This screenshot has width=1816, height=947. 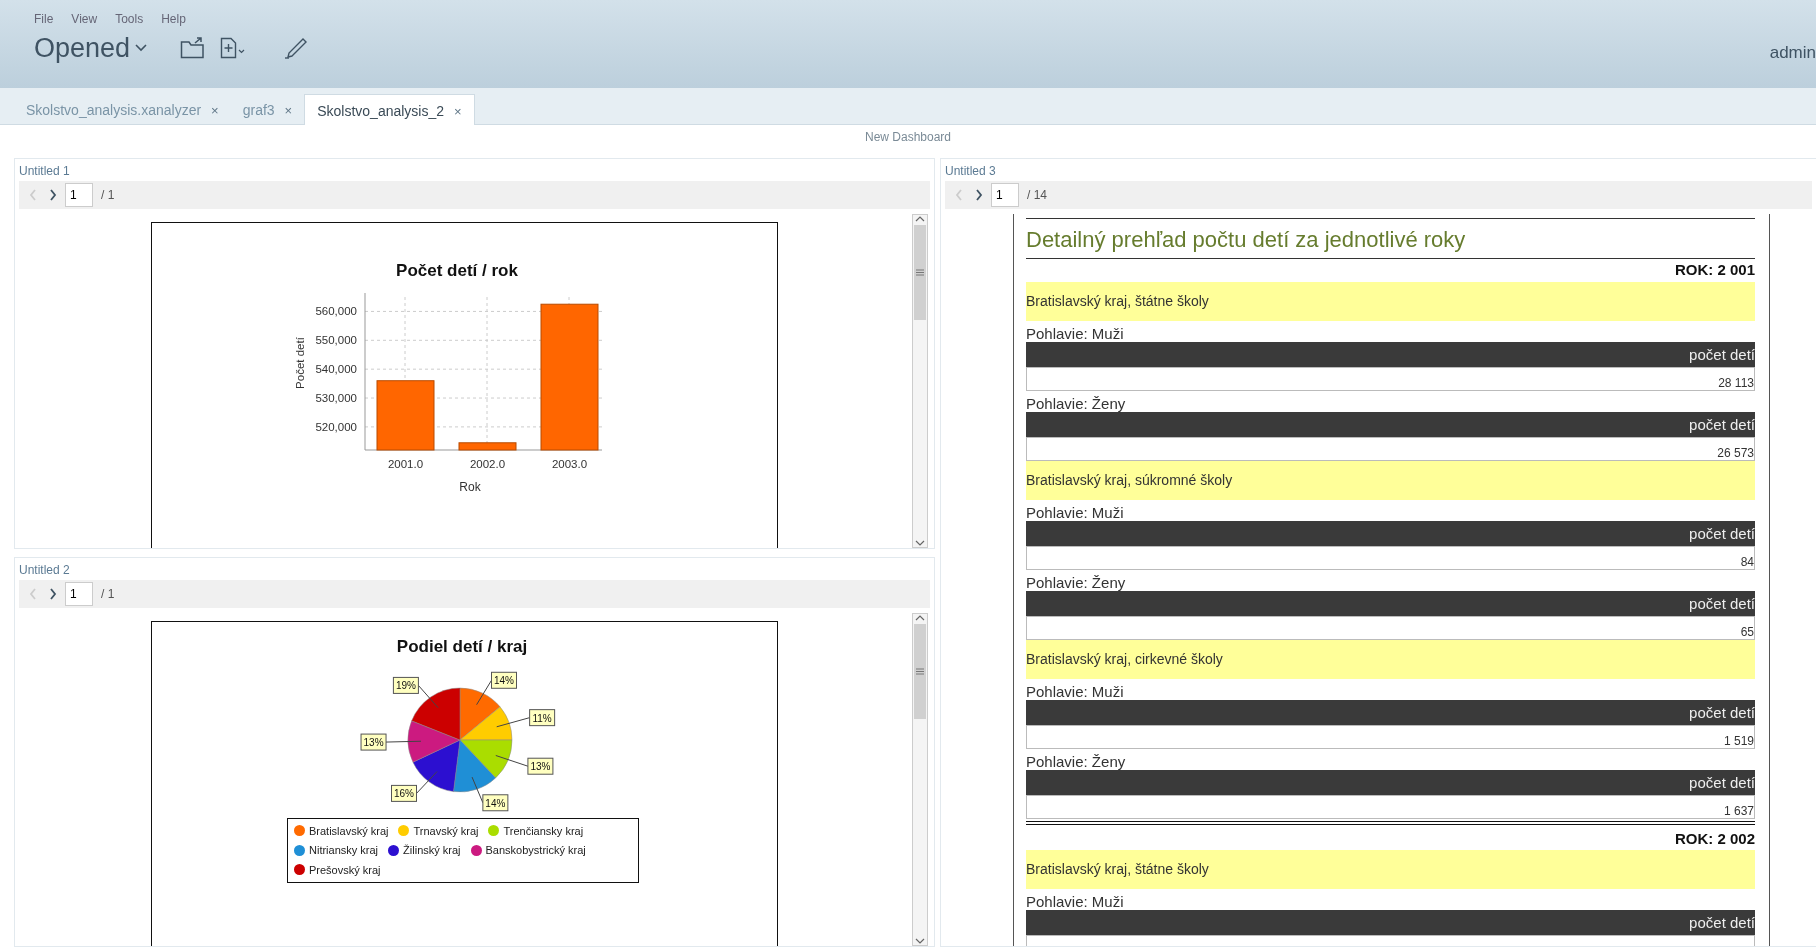 I want to click on data-label: 19%, so click(x=405, y=685).